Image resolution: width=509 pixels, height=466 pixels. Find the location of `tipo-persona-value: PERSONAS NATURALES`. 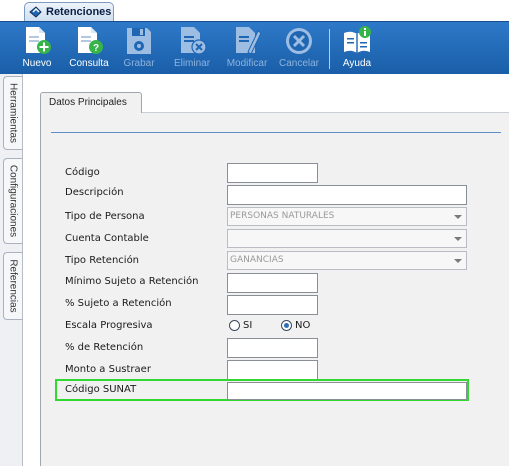

tipo-persona-value: PERSONAS NATURALES is located at coordinates (282, 216).